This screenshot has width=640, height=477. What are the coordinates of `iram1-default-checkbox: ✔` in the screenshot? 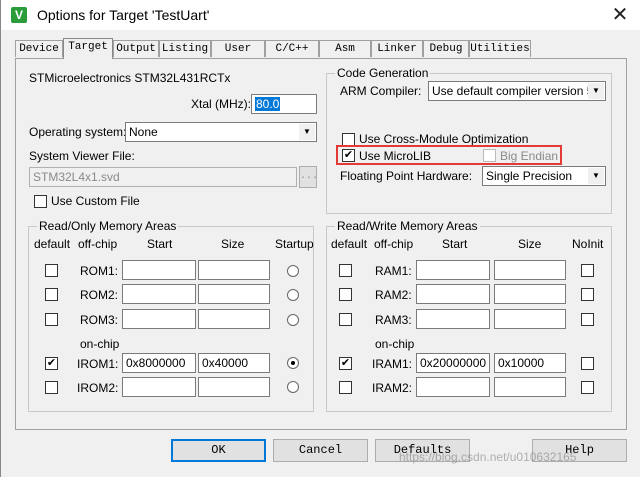 It's located at (345, 363).